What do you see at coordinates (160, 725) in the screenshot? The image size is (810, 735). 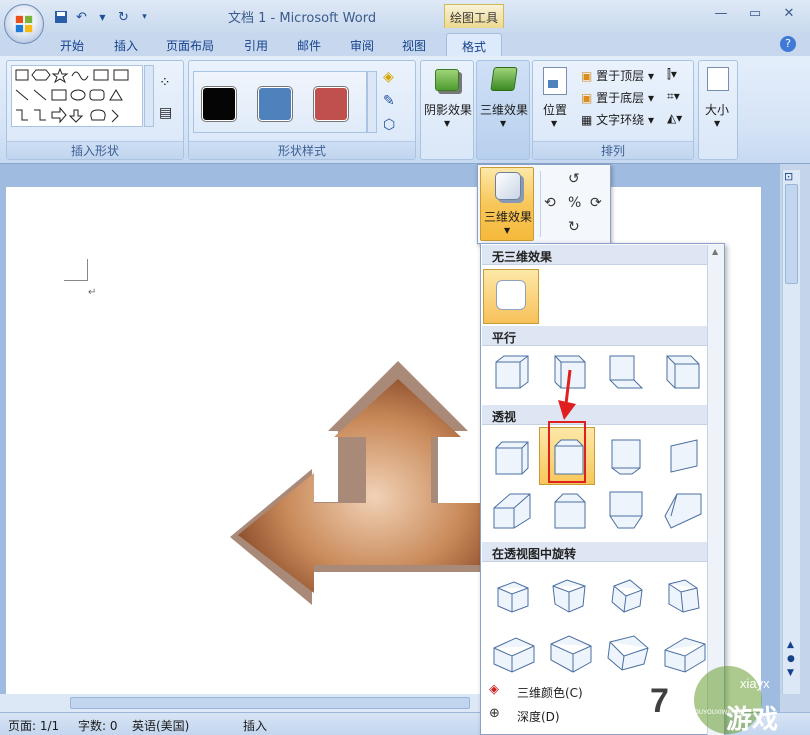 I see `status-language: 英语(美国)` at bounding box center [160, 725].